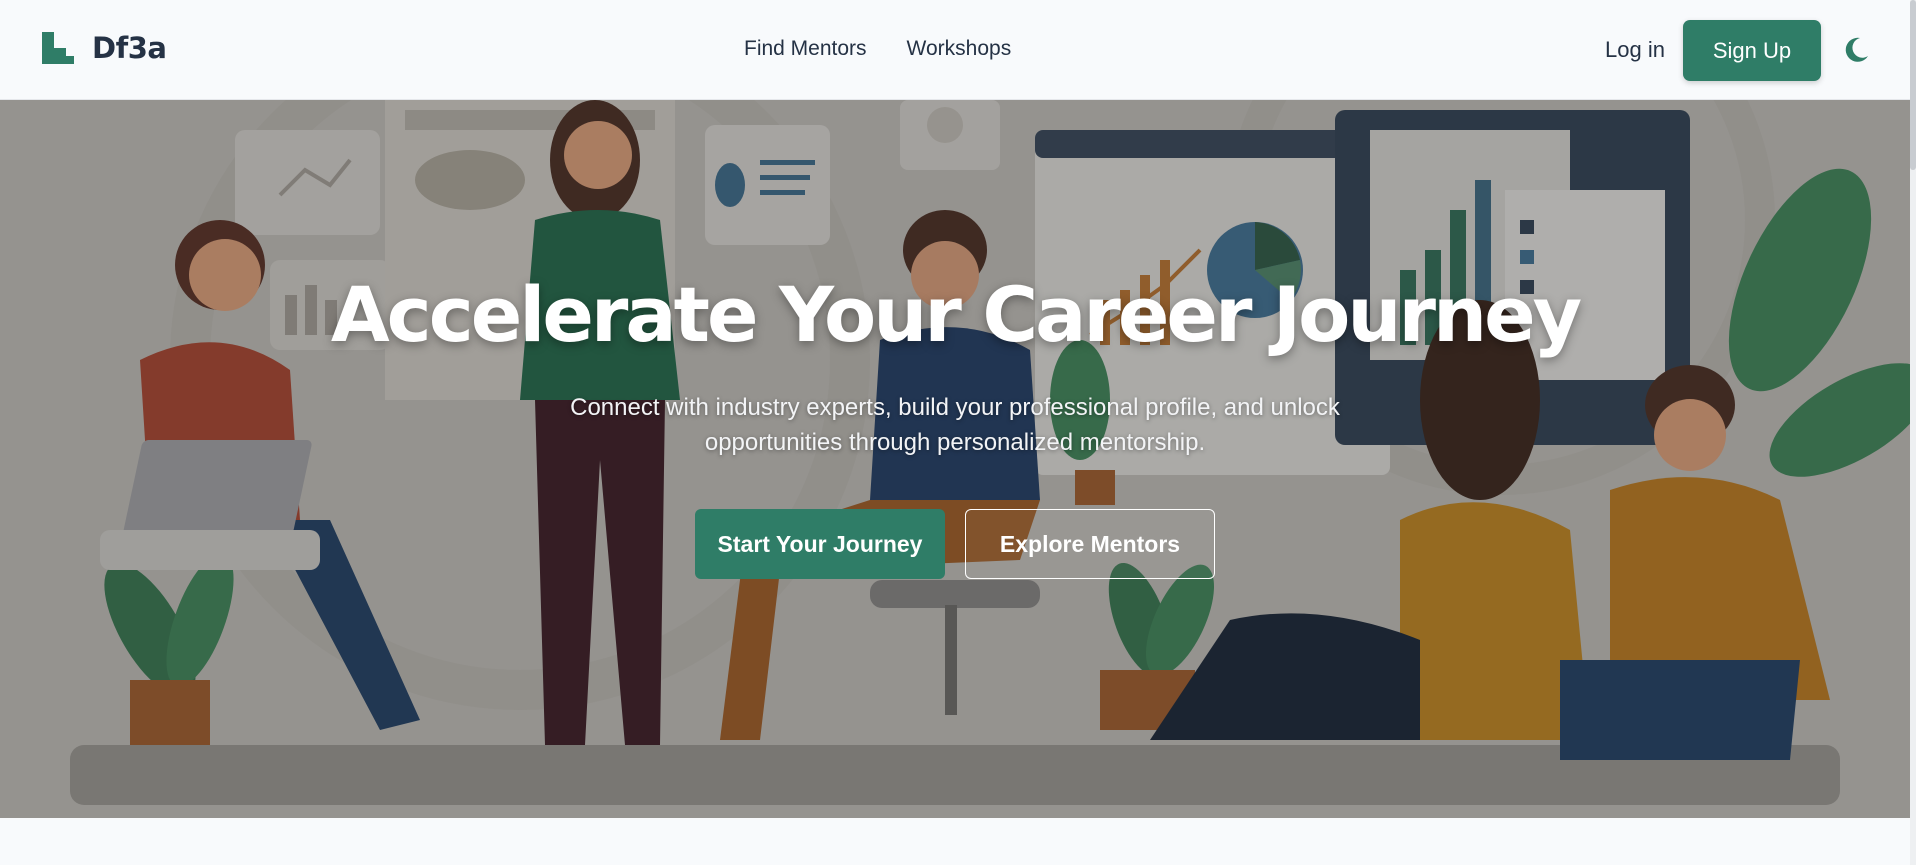  What do you see at coordinates (1090, 544) in the screenshot?
I see `explore-mentors-button: Explore Mentors` at bounding box center [1090, 544].